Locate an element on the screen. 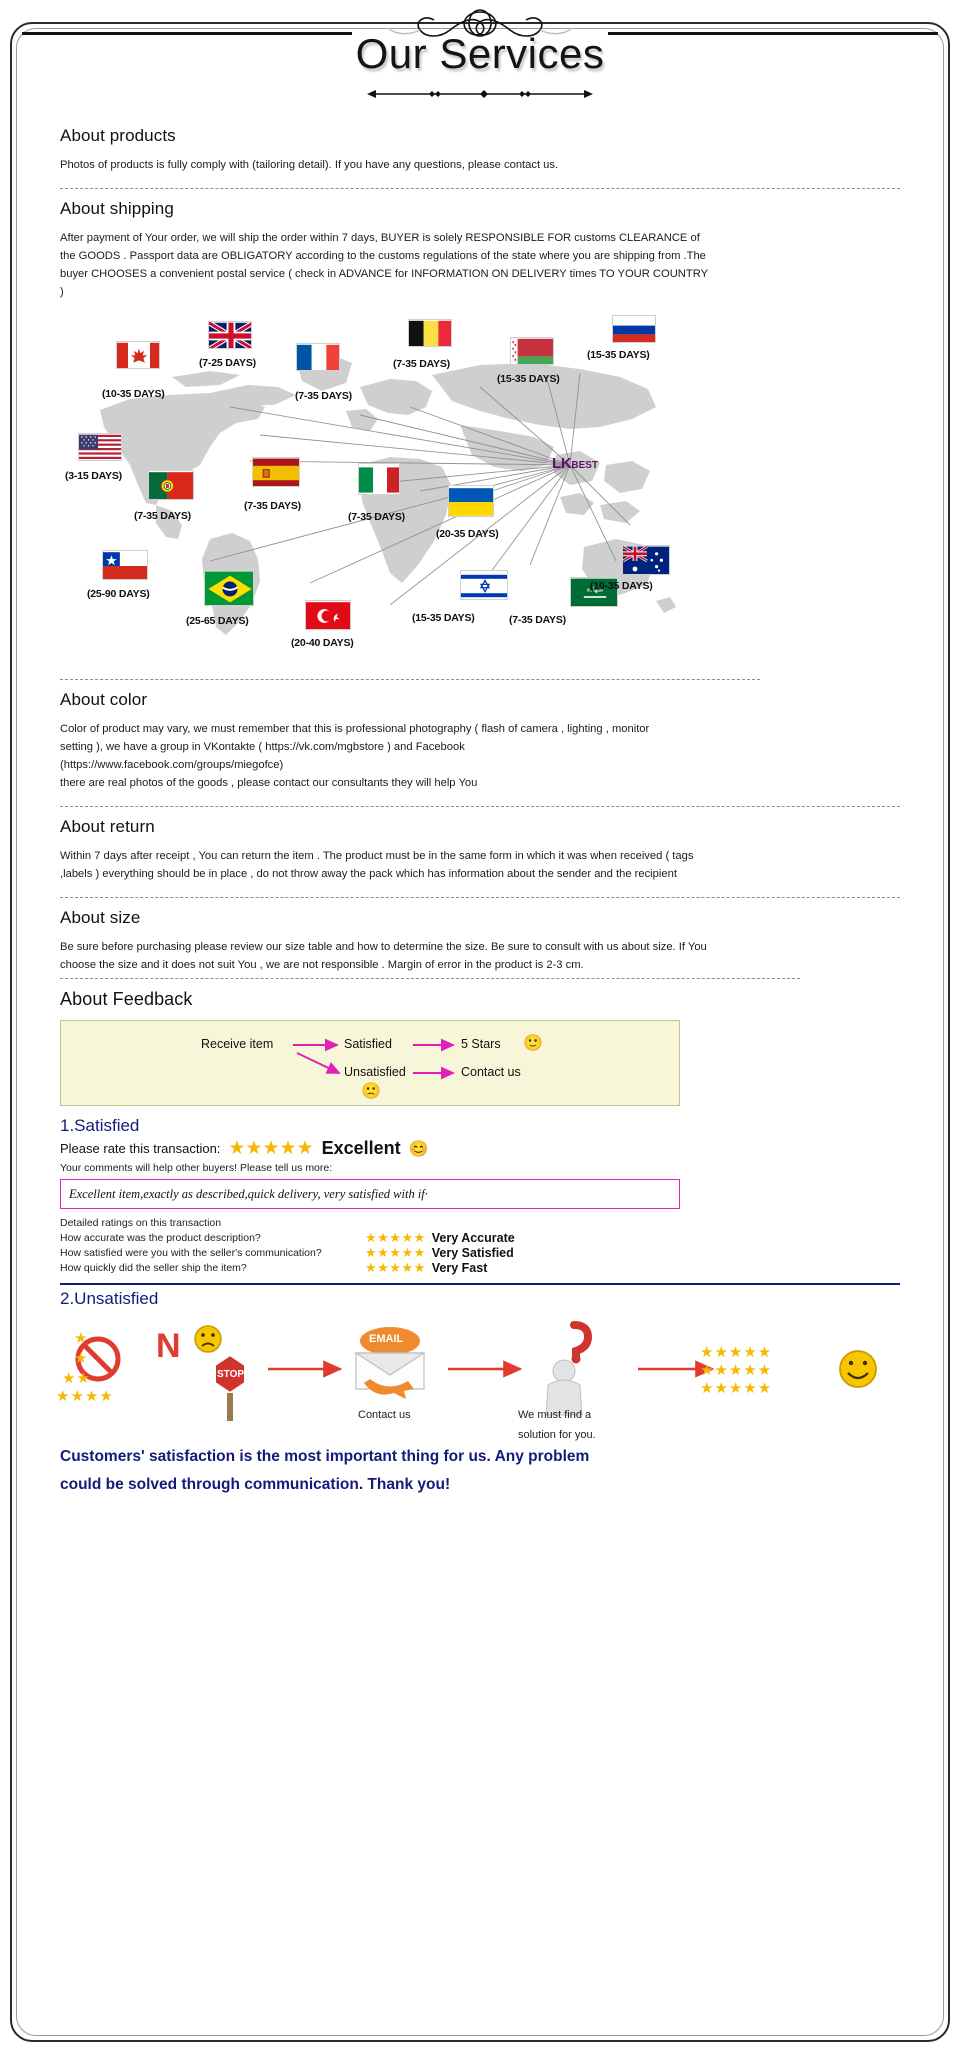 This screenshot has height=2052, width=960. section-about-feedback: About Feedback is located at coordinates (480, 999).